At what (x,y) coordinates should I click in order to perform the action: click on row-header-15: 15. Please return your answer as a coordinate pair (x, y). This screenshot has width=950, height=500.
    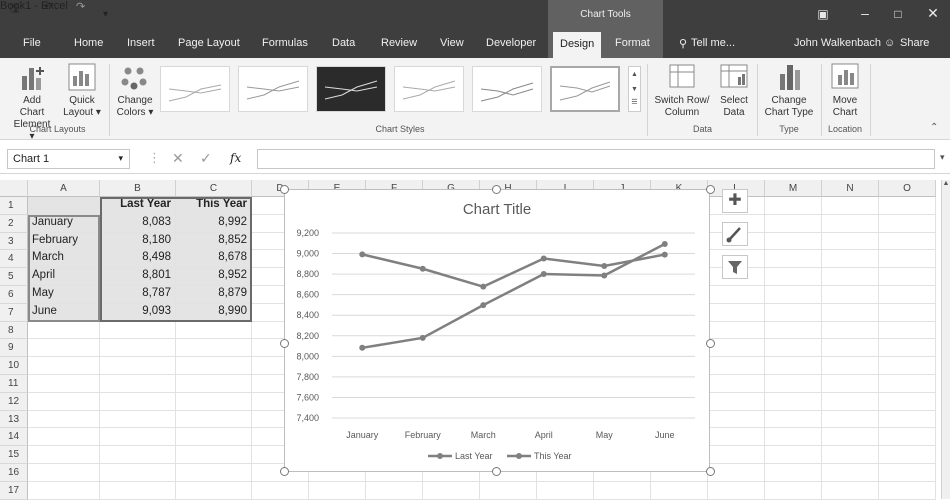
    Looking at the image, I should click on (14, 455).